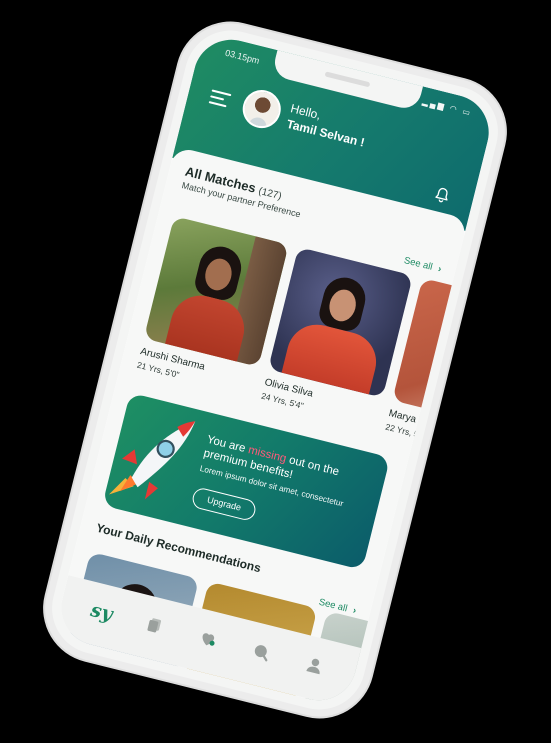  Describe the element at coordinates (418, 264) in the screenshot. I see `see-all-label: See all` at that location.